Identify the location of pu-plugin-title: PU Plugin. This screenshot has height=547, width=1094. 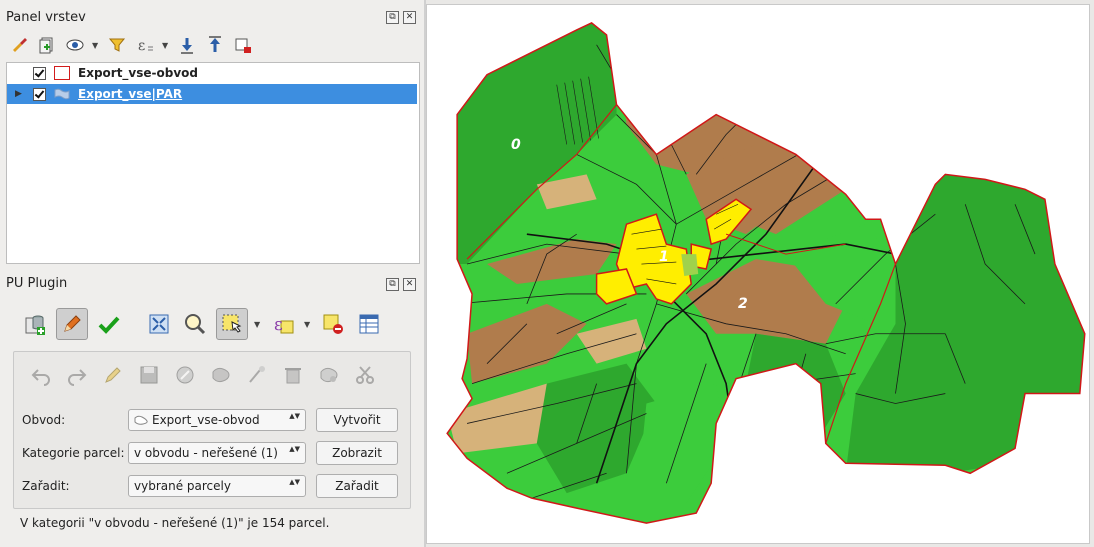
(37, 283).